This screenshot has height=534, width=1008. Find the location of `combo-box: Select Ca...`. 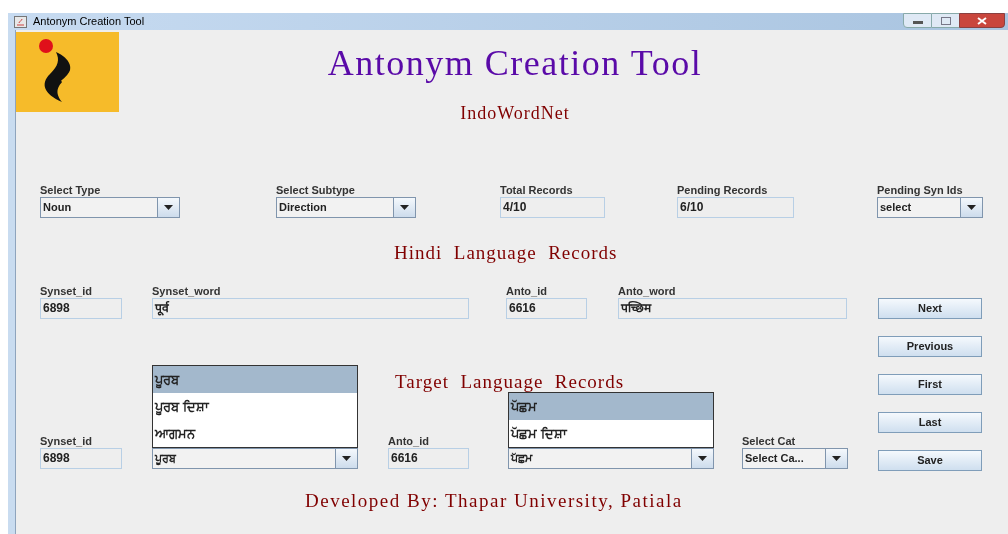

combo-box: Select Ca... is located at coordinates (795, 458).